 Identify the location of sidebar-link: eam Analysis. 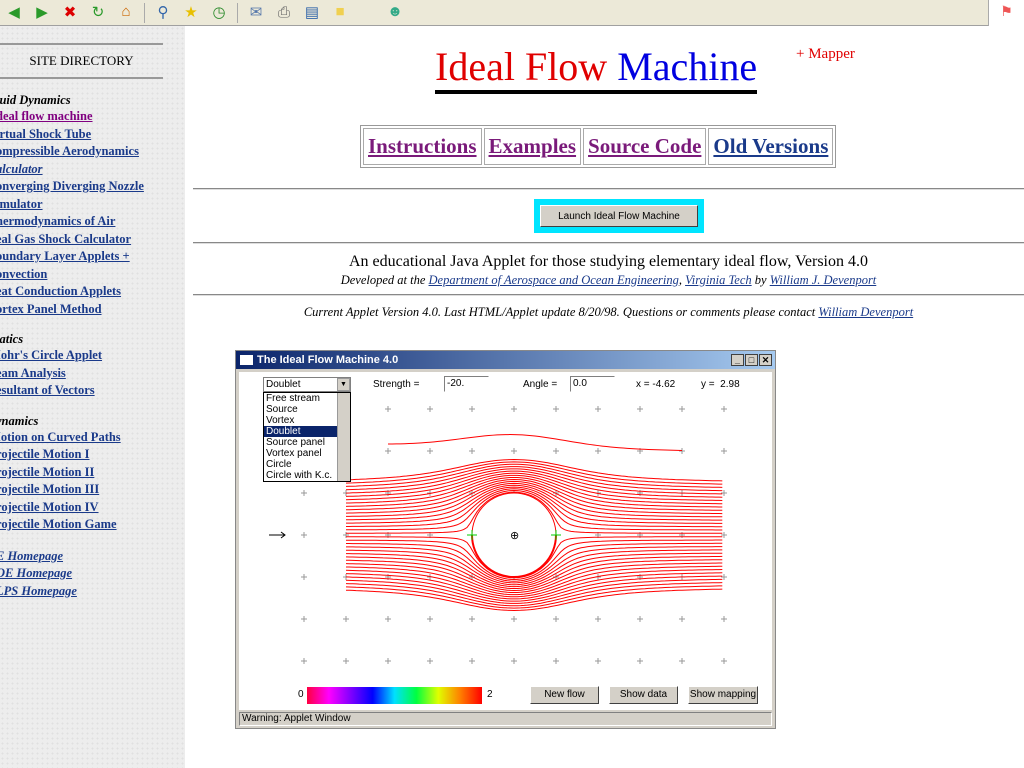
(92, 374).